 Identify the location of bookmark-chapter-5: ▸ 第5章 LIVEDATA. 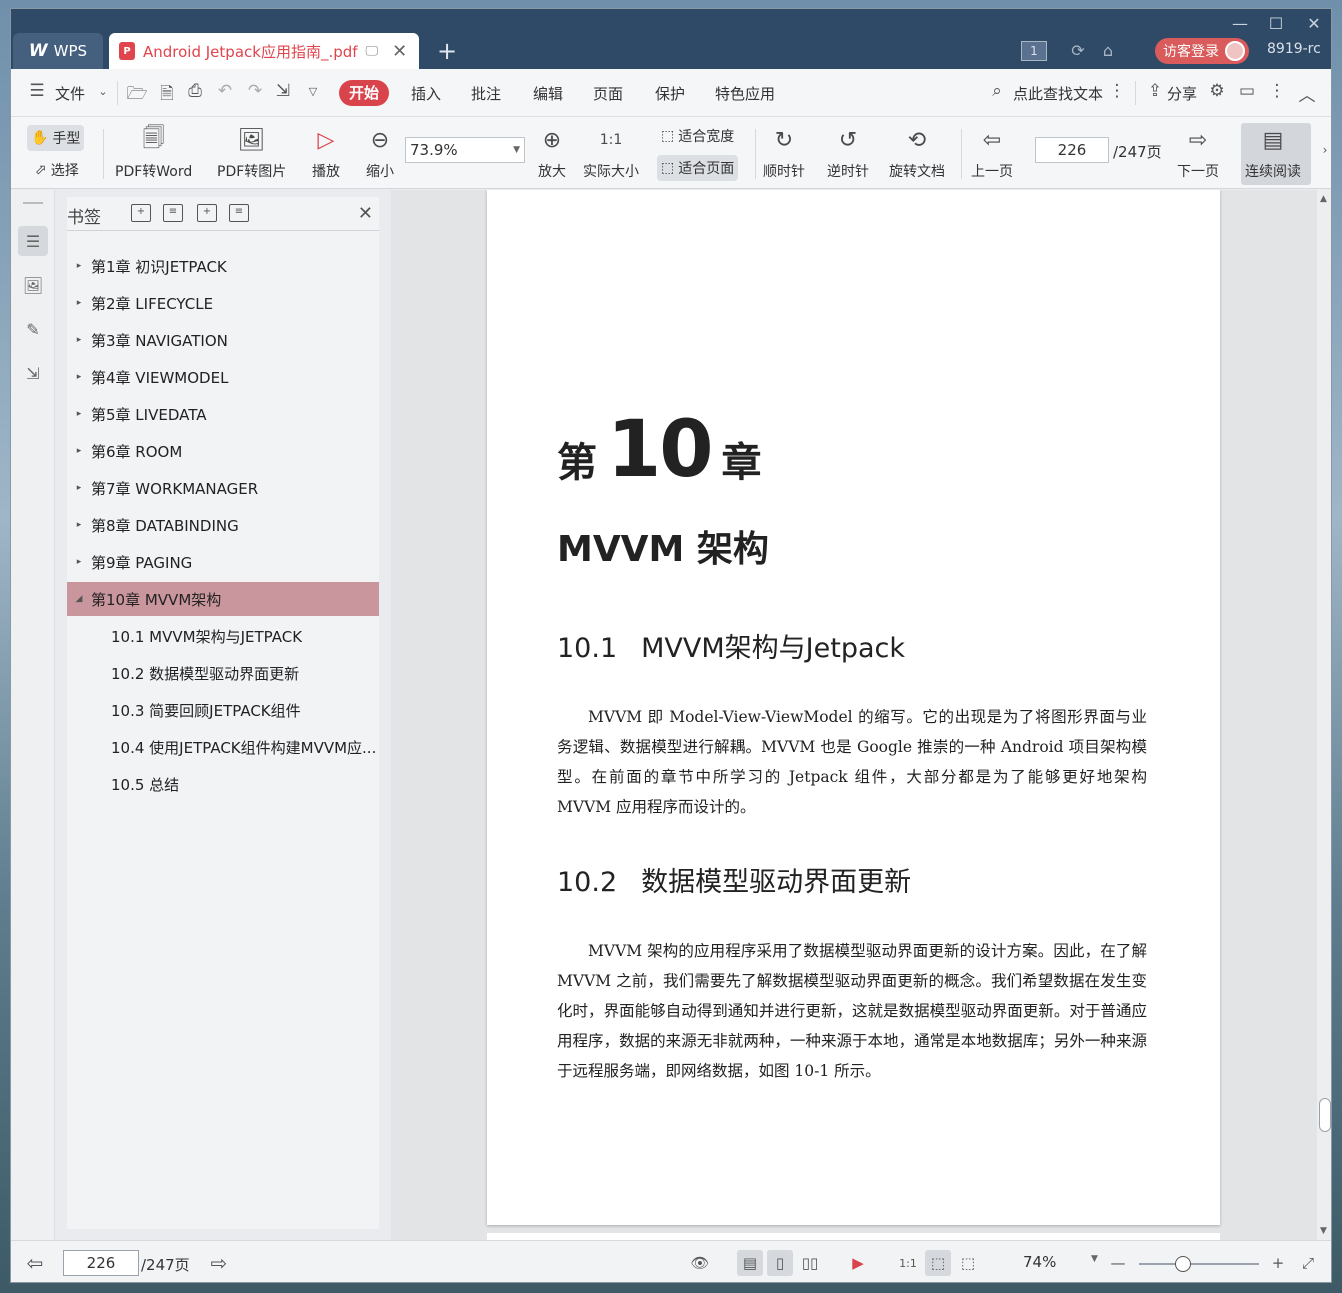
(223, 414).